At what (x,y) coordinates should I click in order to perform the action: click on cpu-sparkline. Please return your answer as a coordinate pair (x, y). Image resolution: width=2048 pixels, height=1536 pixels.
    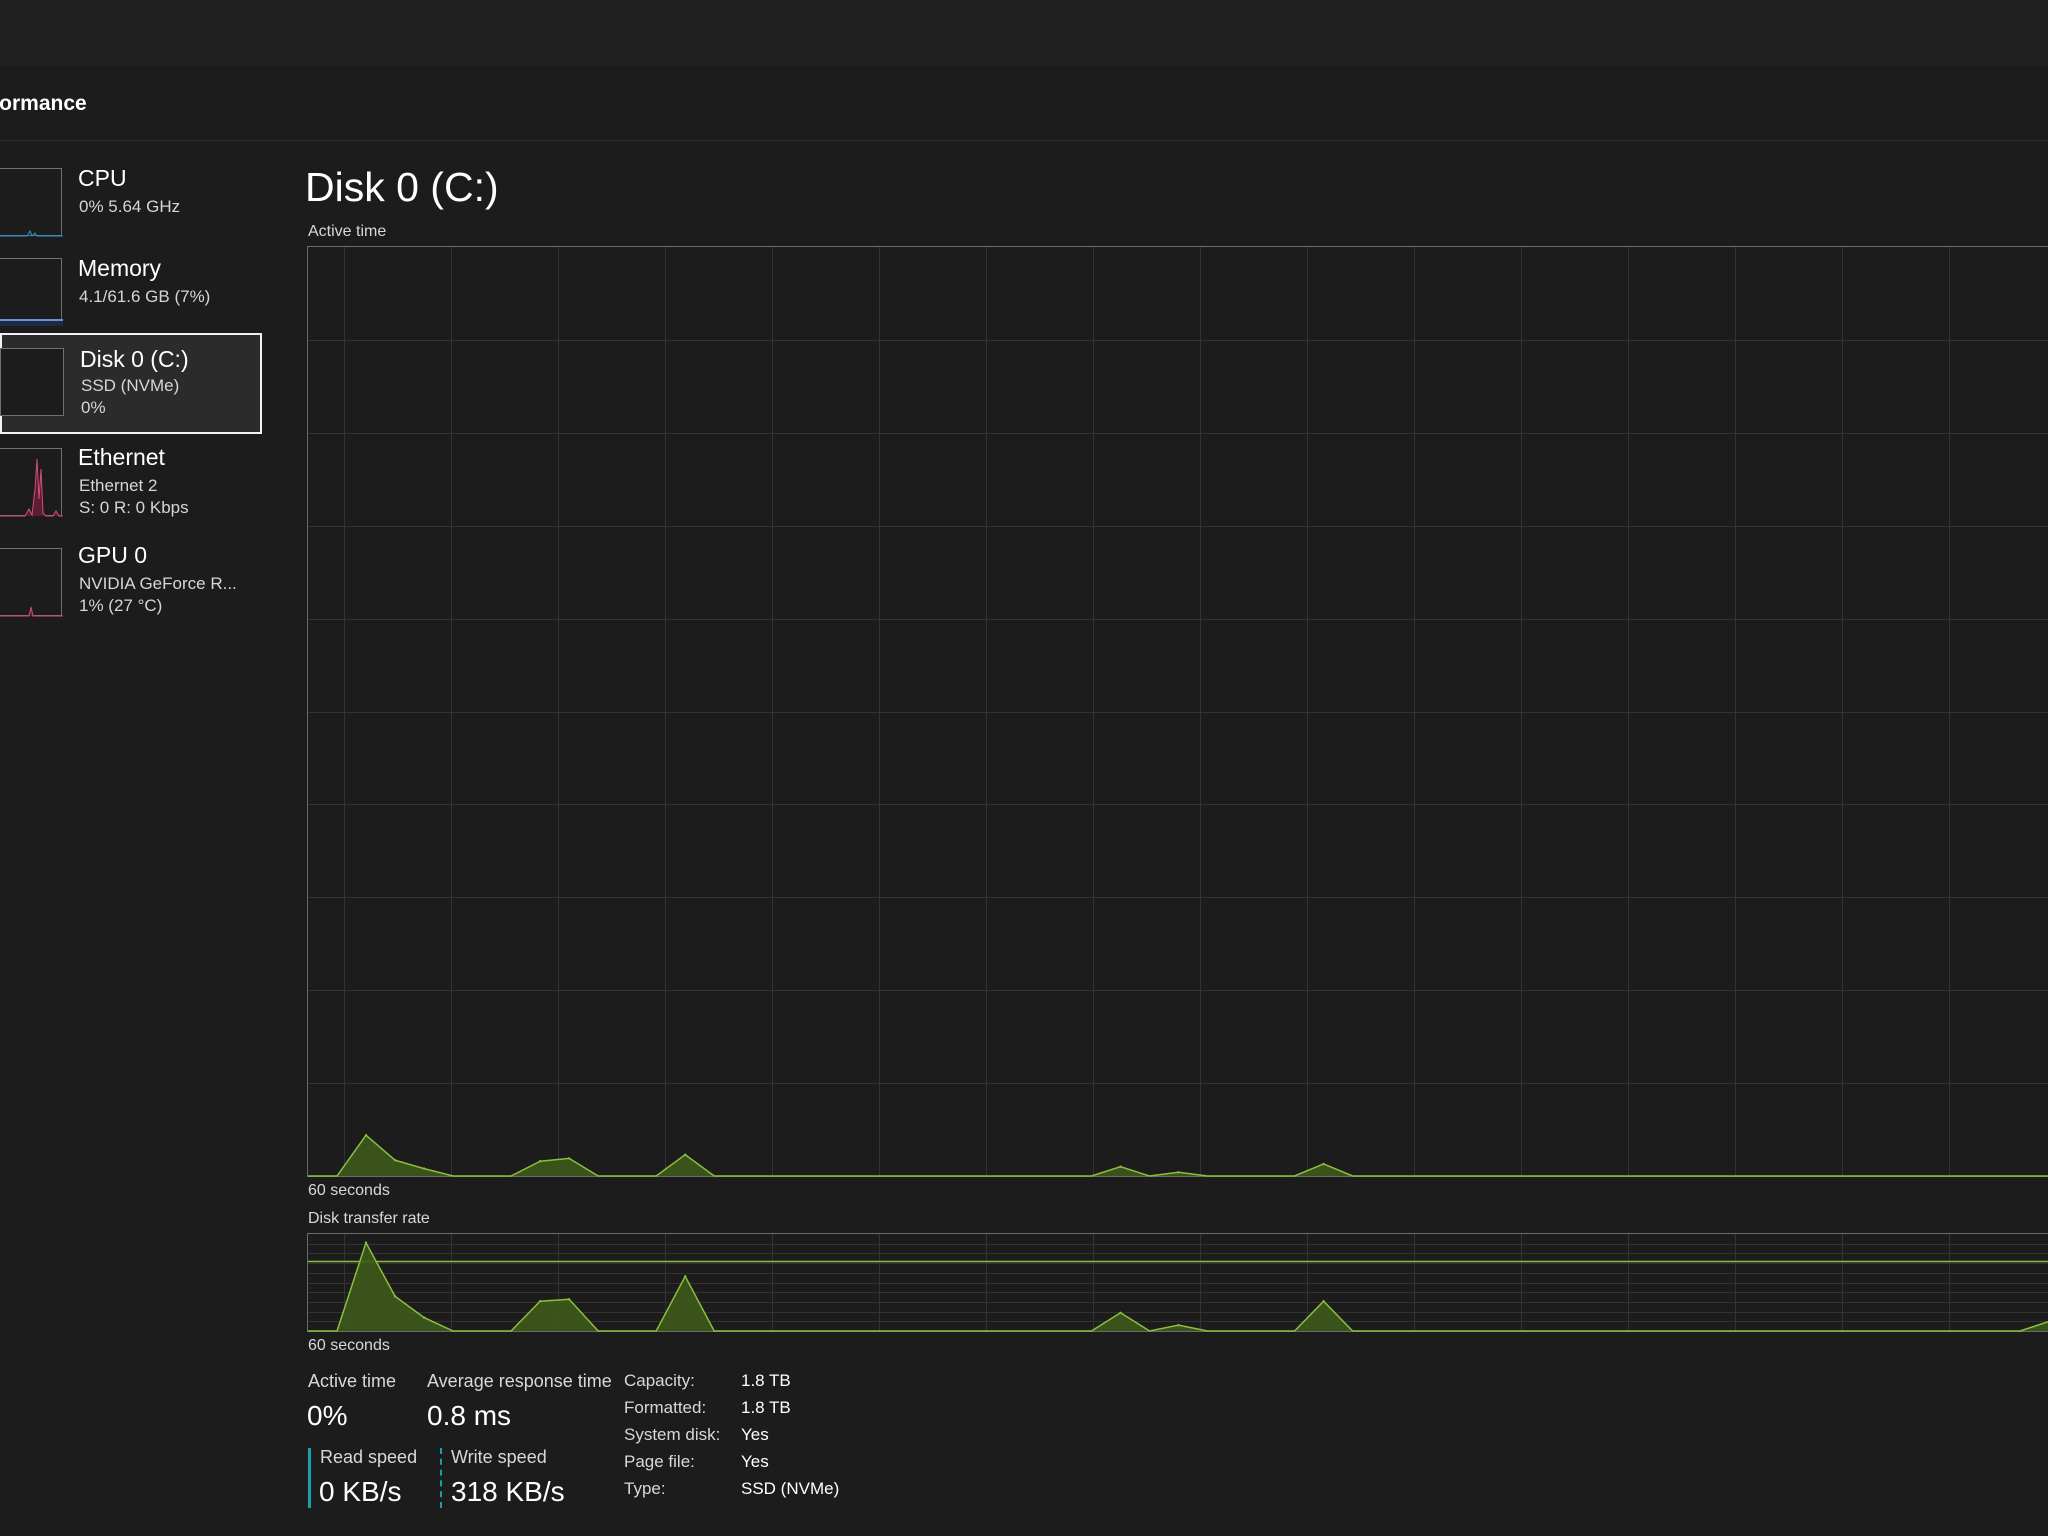
    Looking at the image, I should click on (31, 233).